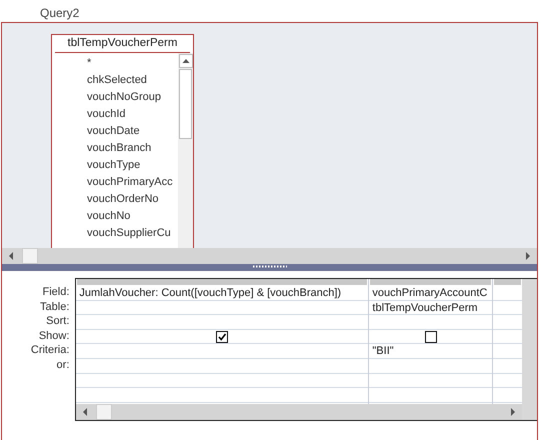 This screenshot has width=550, height=440. I want to click on field-item: vouchOrderNo, so click(132, 199).